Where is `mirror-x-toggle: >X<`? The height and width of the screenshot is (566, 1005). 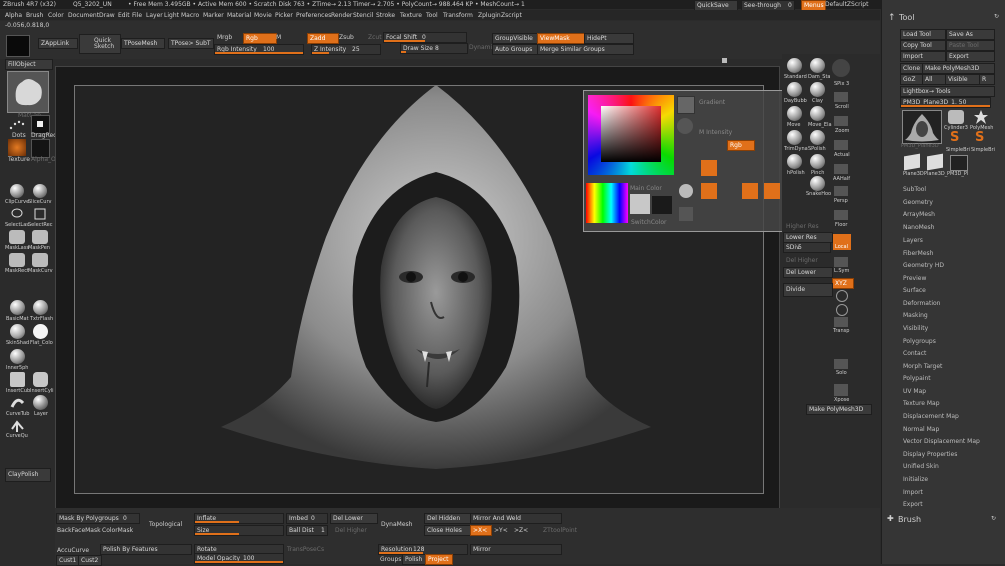
mirror-x-toggle: >X< is located at coordinates (481, 530).